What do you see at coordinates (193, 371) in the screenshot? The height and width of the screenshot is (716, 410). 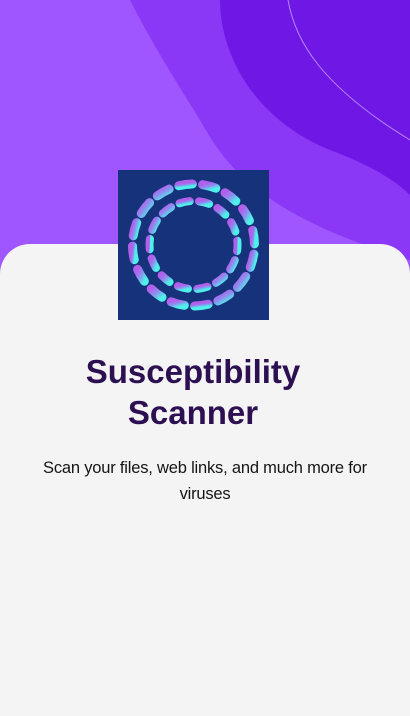 I see `title-line-1: Susceptibility` at bounding box center [193, 371].